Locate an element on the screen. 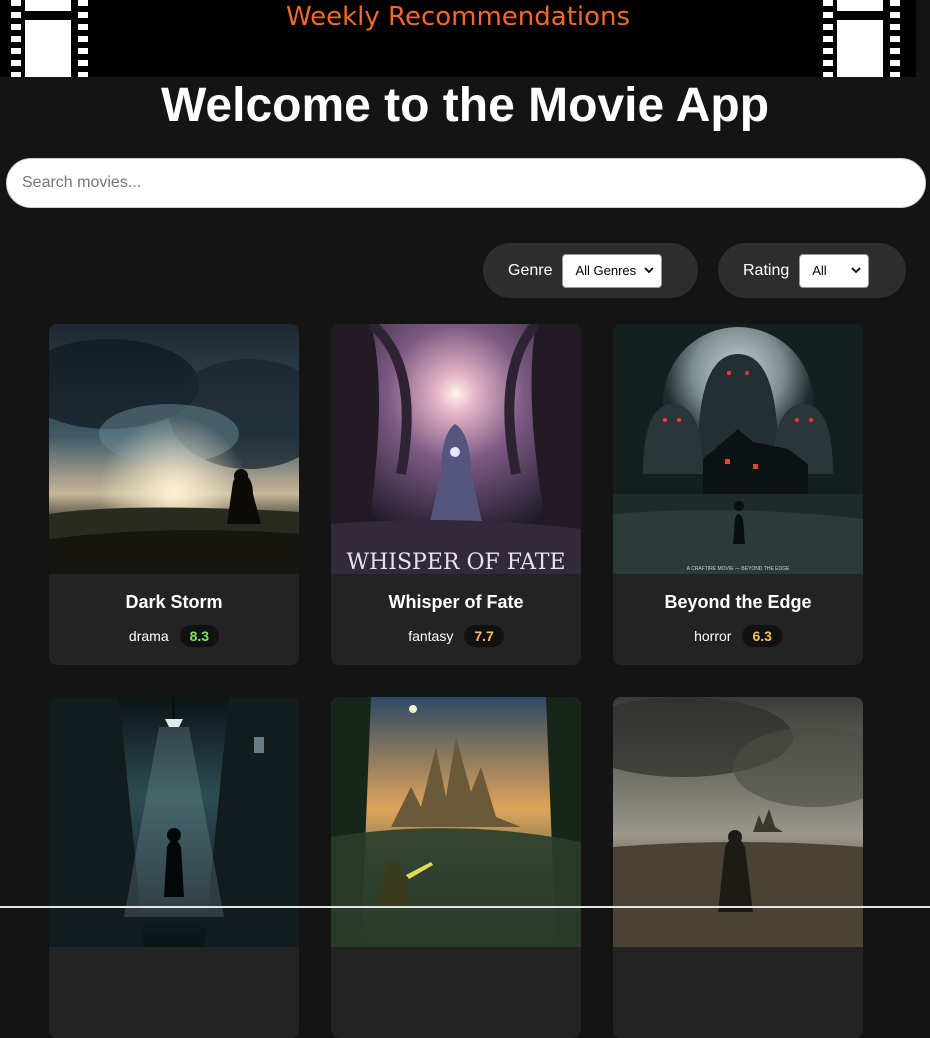 The height and width of the screenshot is (1038, 930). poster-caption: A CRAFTIRE MOVIE — BEYOND THE EDGE is located at coordinates (738, 569).